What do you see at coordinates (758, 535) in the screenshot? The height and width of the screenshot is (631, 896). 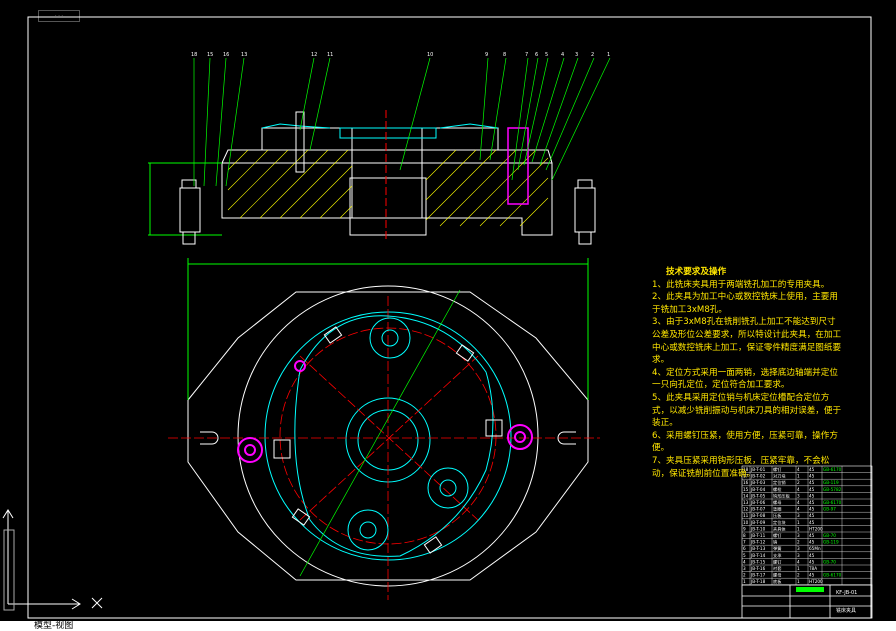 I see `bom-cell: JB-T-11` at bounding box center [758, 535].